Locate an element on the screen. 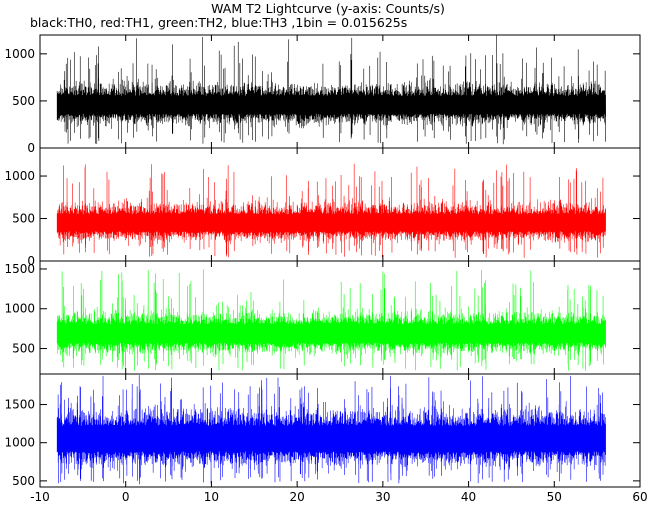 This screenshot has height=509, width=656. x-tick-label: 40 is located at coordinates (468, 497).